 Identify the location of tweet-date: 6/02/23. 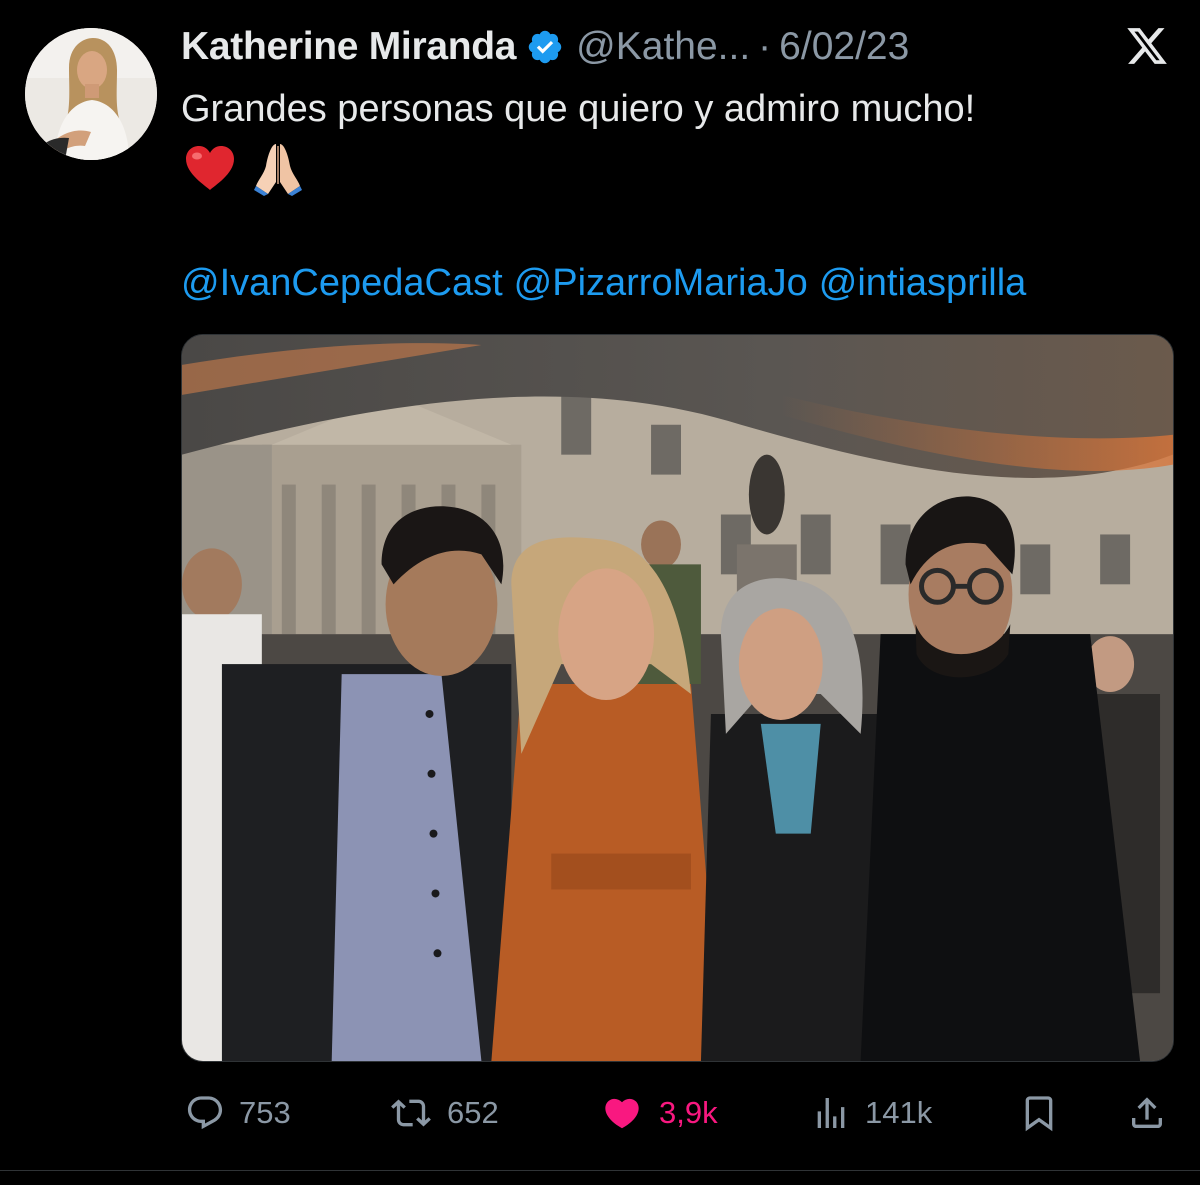
(844, 47).